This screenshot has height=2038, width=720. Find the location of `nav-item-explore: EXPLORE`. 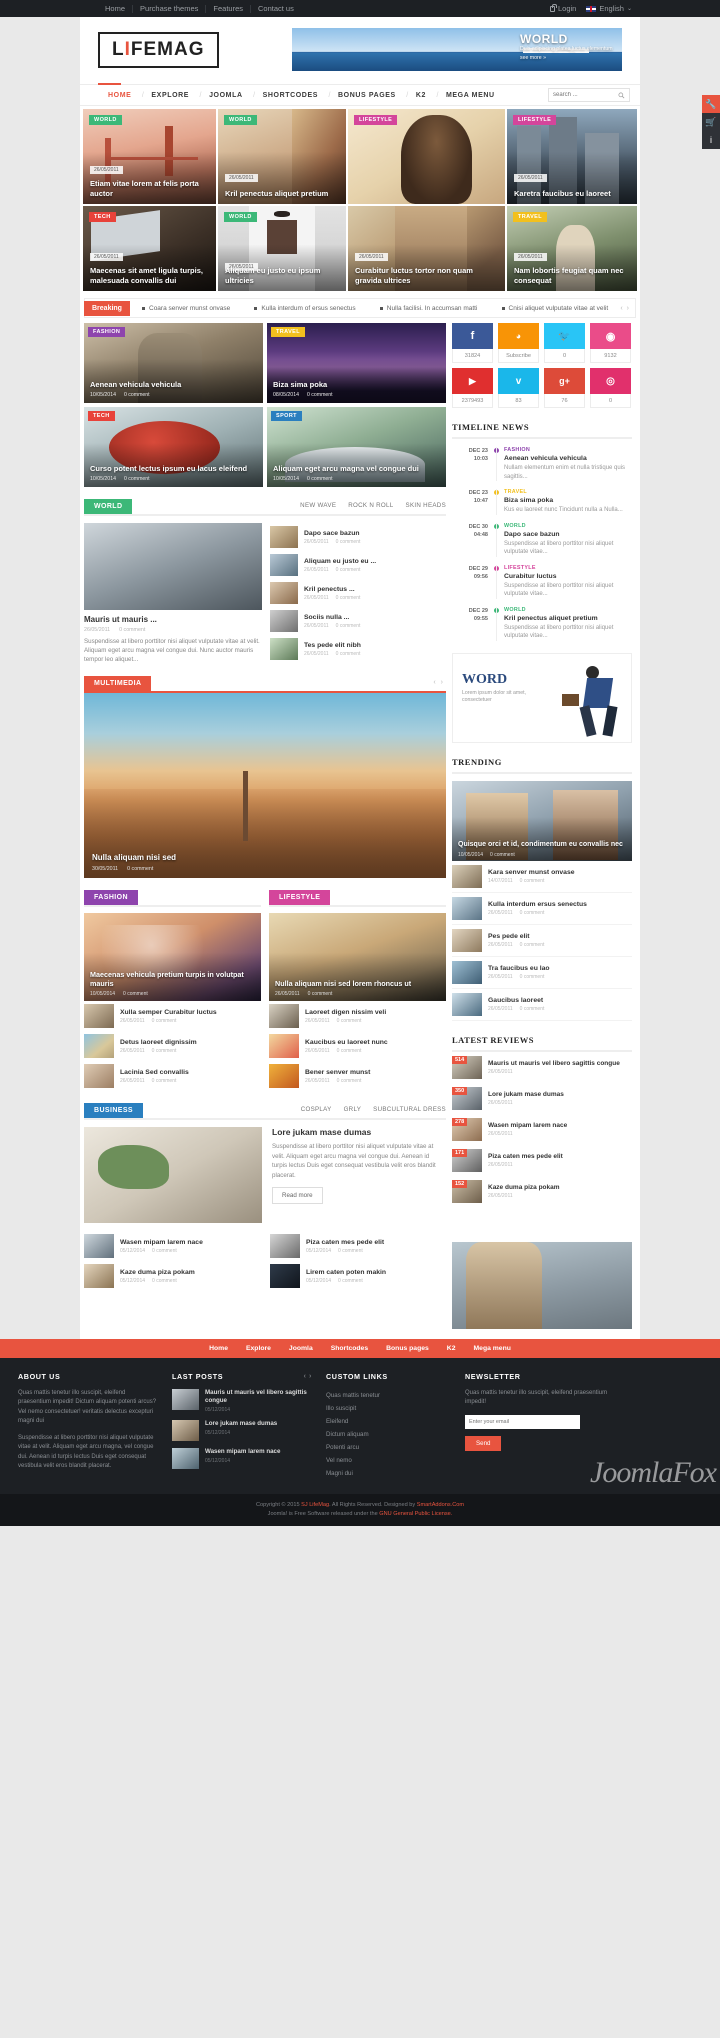

nav-item-explore: EXPLORE is located at coordinates (171, 95).